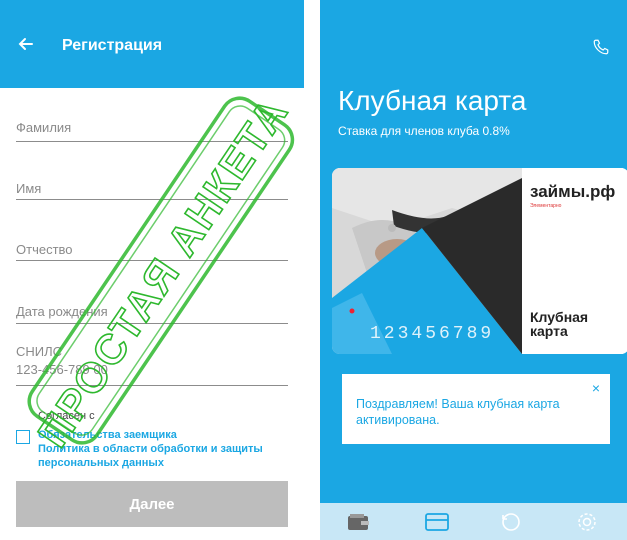  Describe the element at coordinates (424, 131) in the screenshot. I see `club-rate: Ставка для членов клуба 0.8%` at that location.